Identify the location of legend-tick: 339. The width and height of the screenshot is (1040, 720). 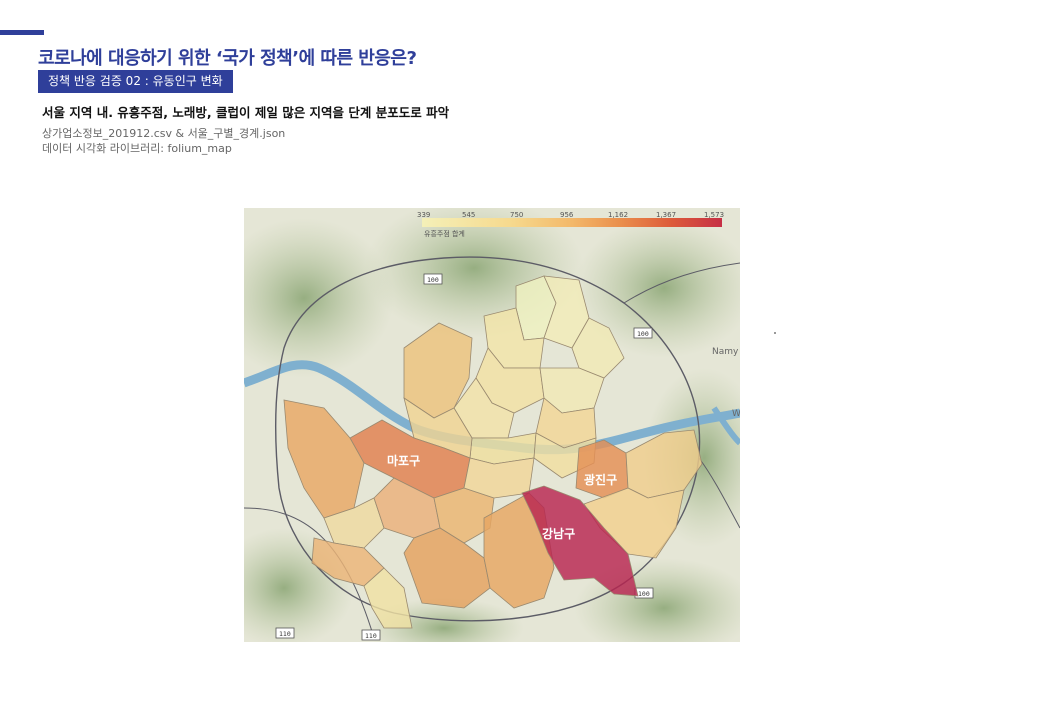
(423, 215).